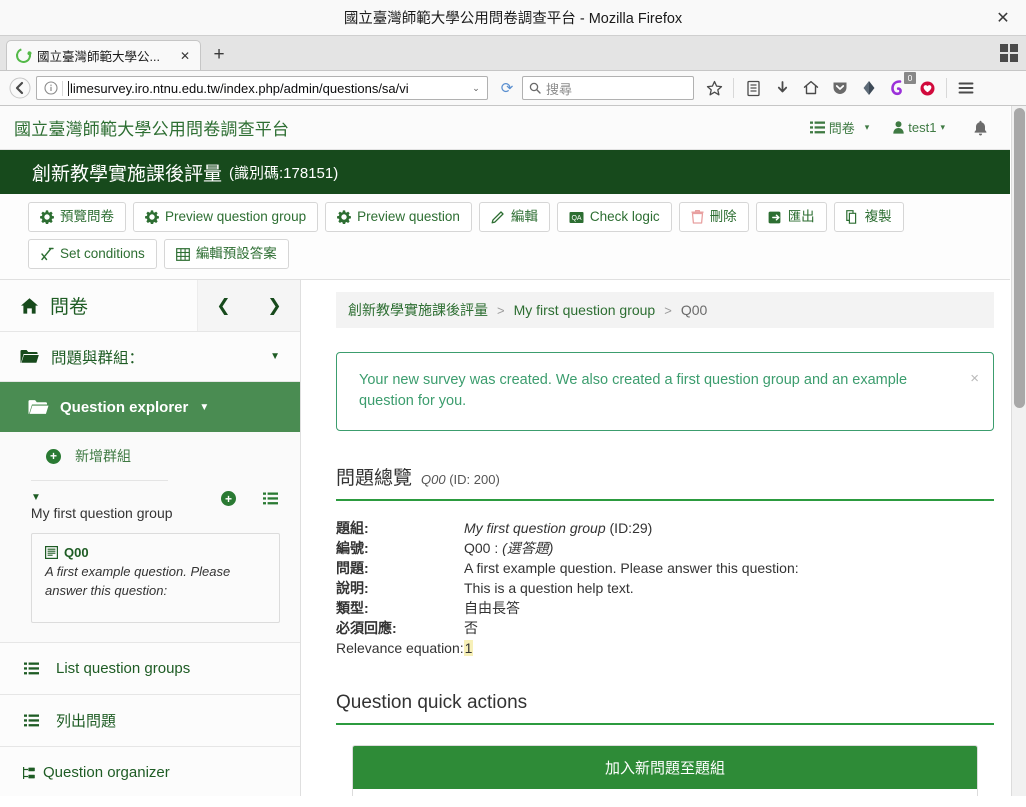 This screenshot has width=1026, height=807. What do you see at coordinates (585, 310) in the screenshot?
I see `breadcrumb-item-group: My first question group` at bounding box center [585, 310].